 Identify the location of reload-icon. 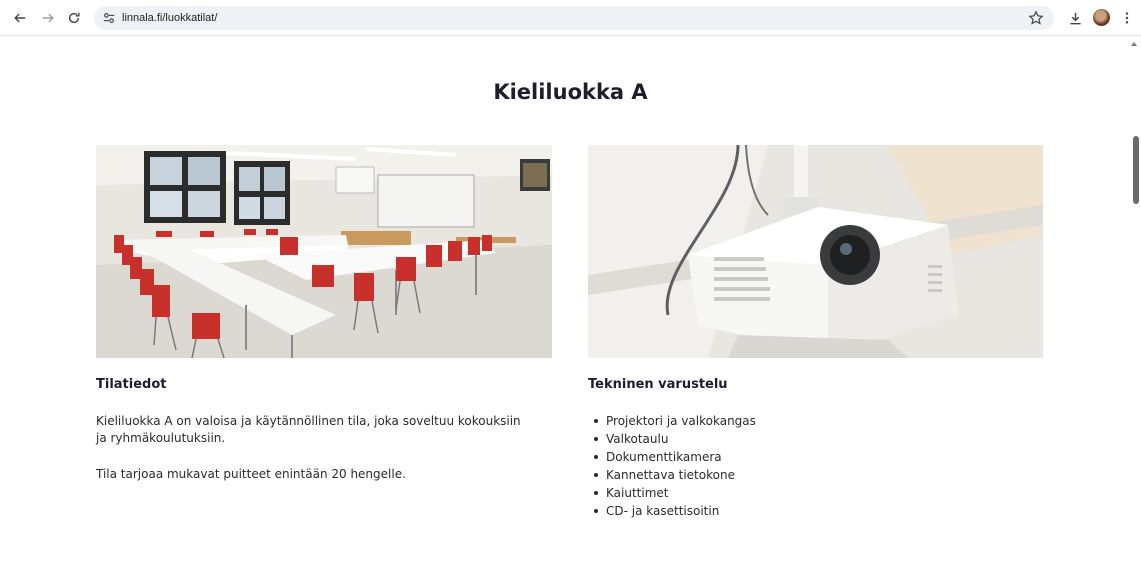
(74, 18).